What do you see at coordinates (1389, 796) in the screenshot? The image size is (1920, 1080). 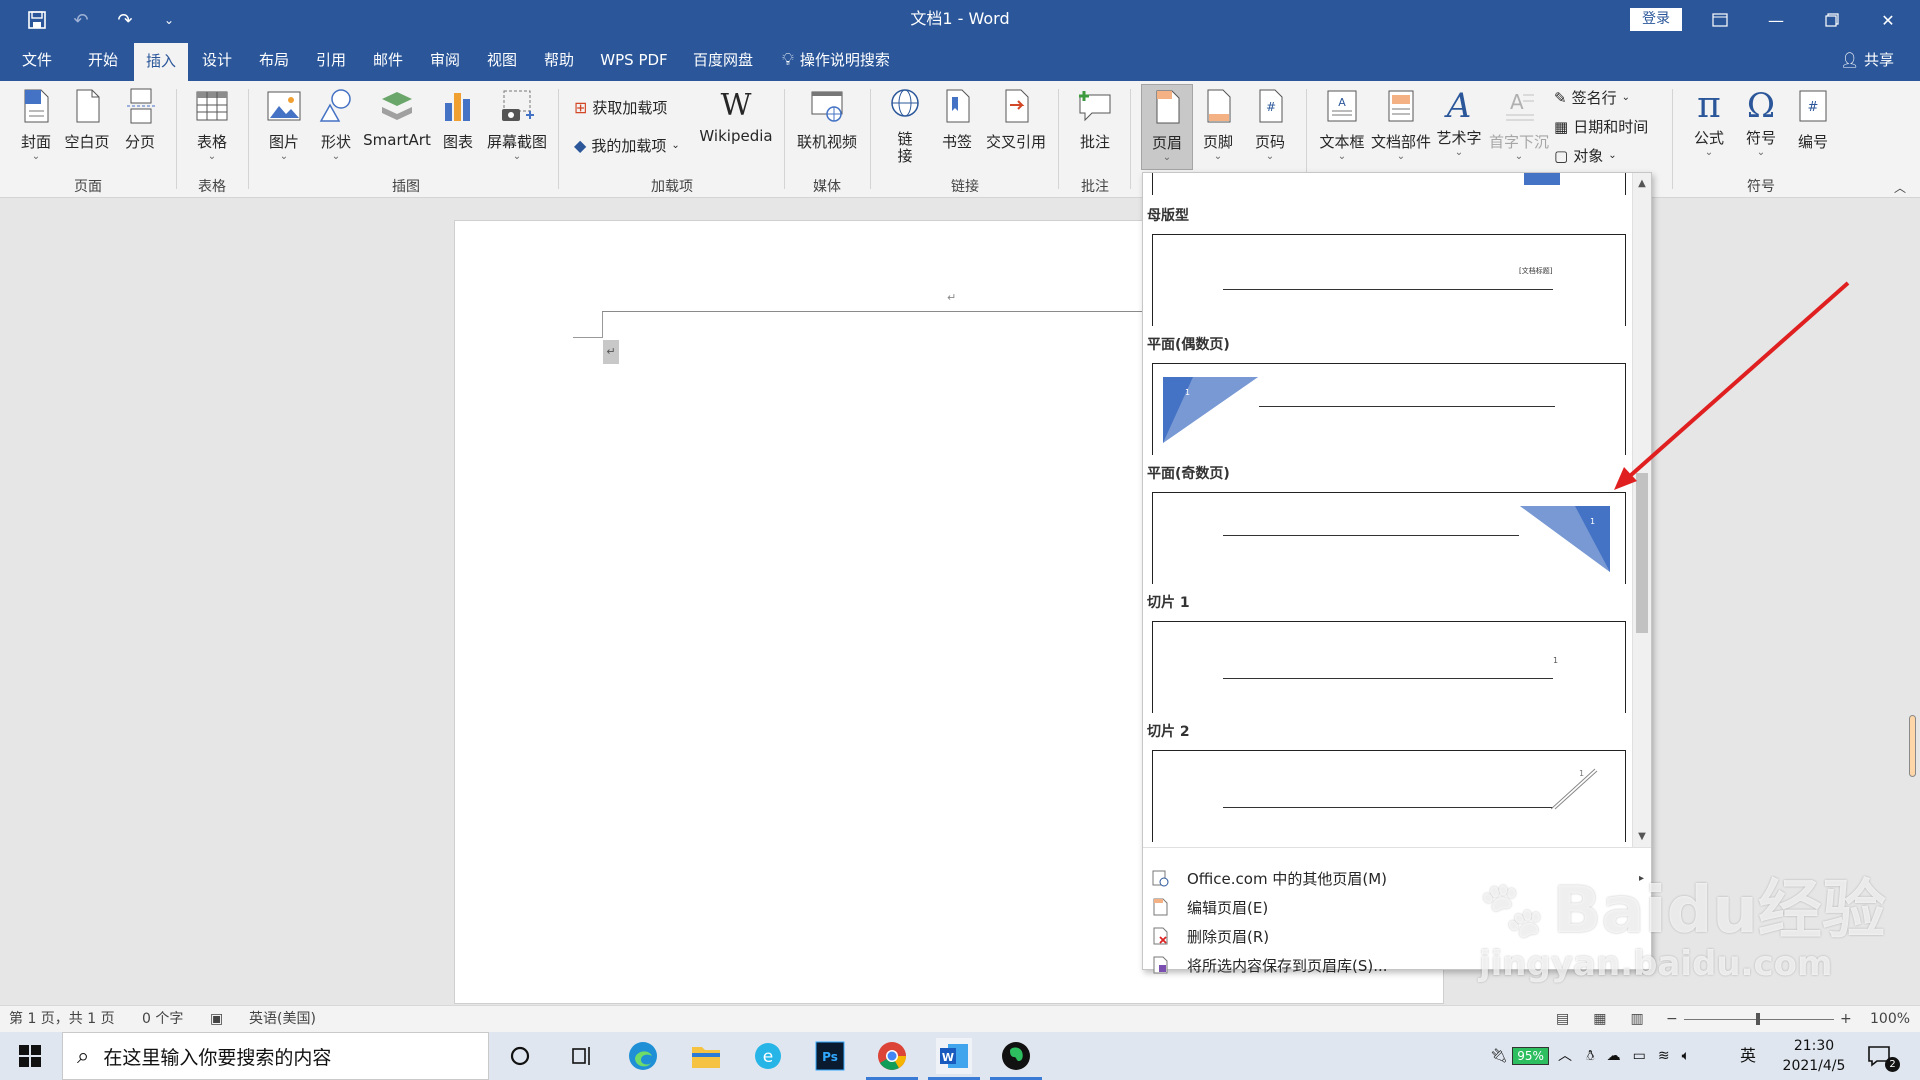 I see `gallery-item-slice2: 1` at bounding box center [1389, 796].